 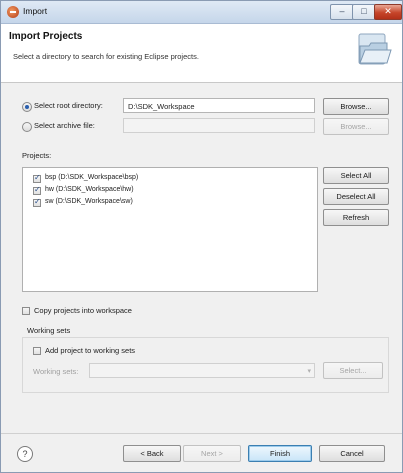 What do you see at coordinates (27, 127) in the screenshot?
I see `archive-file-radio` at bounding box center [27, 127].